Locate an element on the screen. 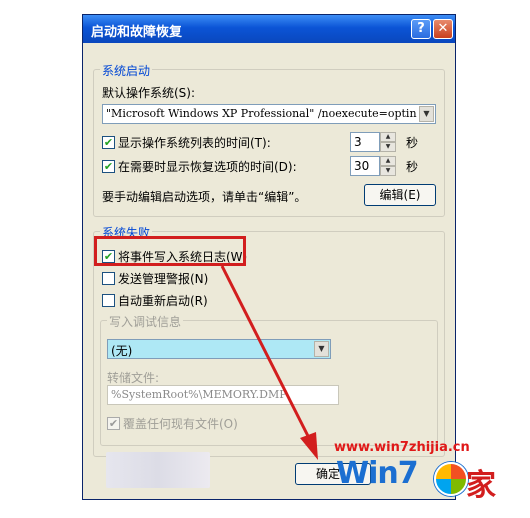 The height and width of the screenshot is (518, 530). watermark-url: www.win7zhijia.cn is located at coordinates (402, 447).